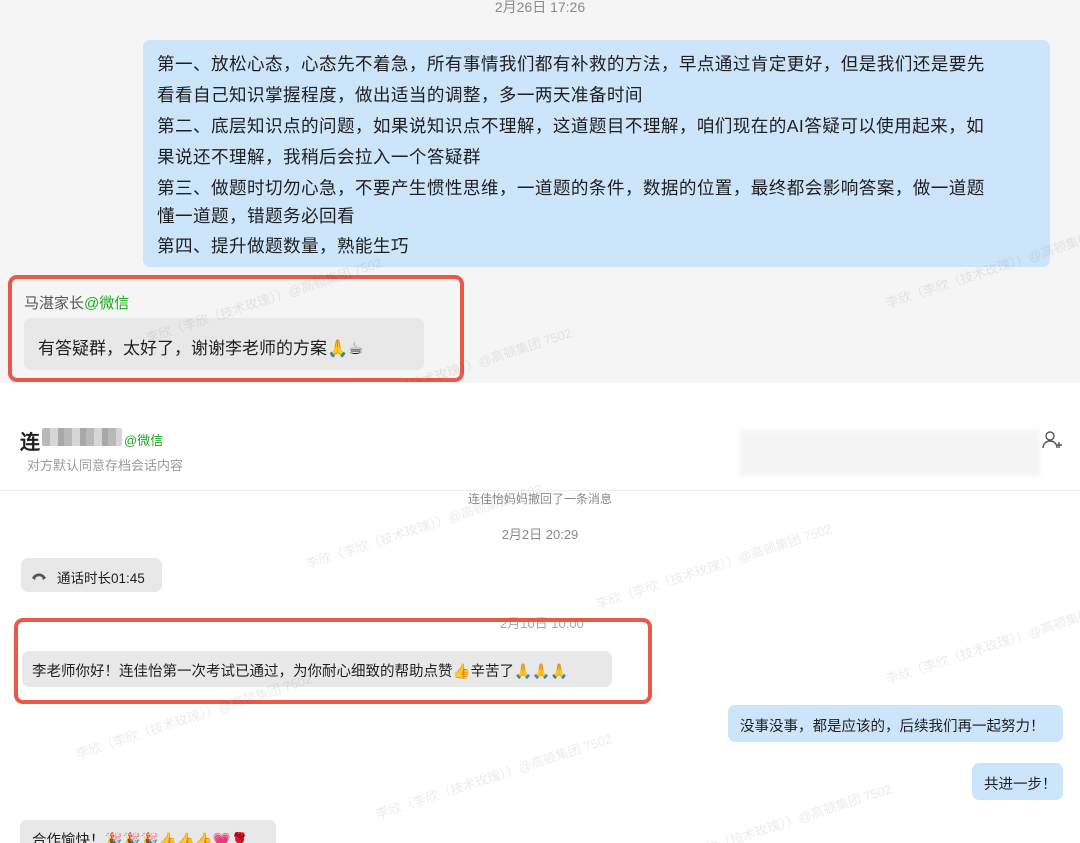  Describe the element at coordinates (1020, 785) in the screenshot. I see `message-text: 共进一步！` at that location.